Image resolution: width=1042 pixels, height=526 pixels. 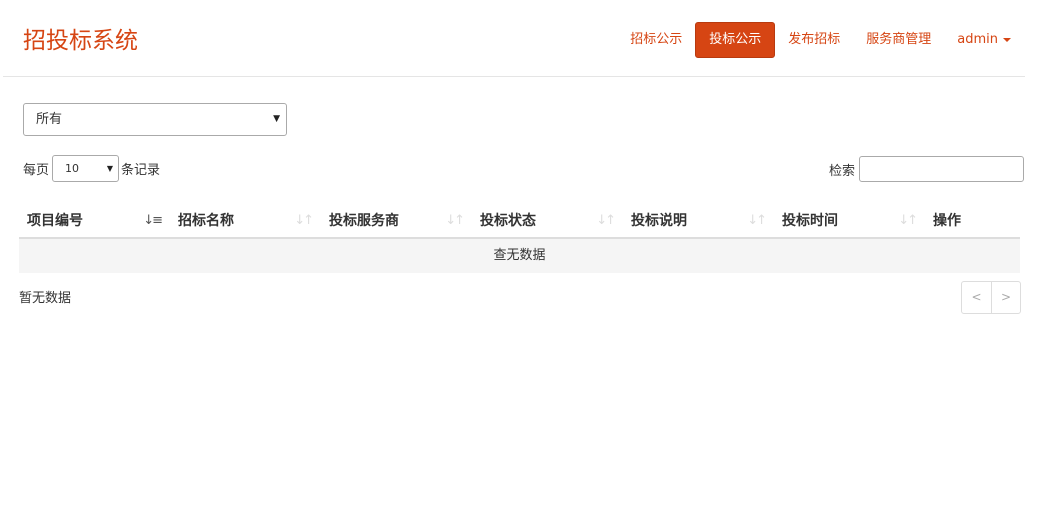 I want to click on nav-item-bid-announcement: 招标公示, so click(x=656, y=40).